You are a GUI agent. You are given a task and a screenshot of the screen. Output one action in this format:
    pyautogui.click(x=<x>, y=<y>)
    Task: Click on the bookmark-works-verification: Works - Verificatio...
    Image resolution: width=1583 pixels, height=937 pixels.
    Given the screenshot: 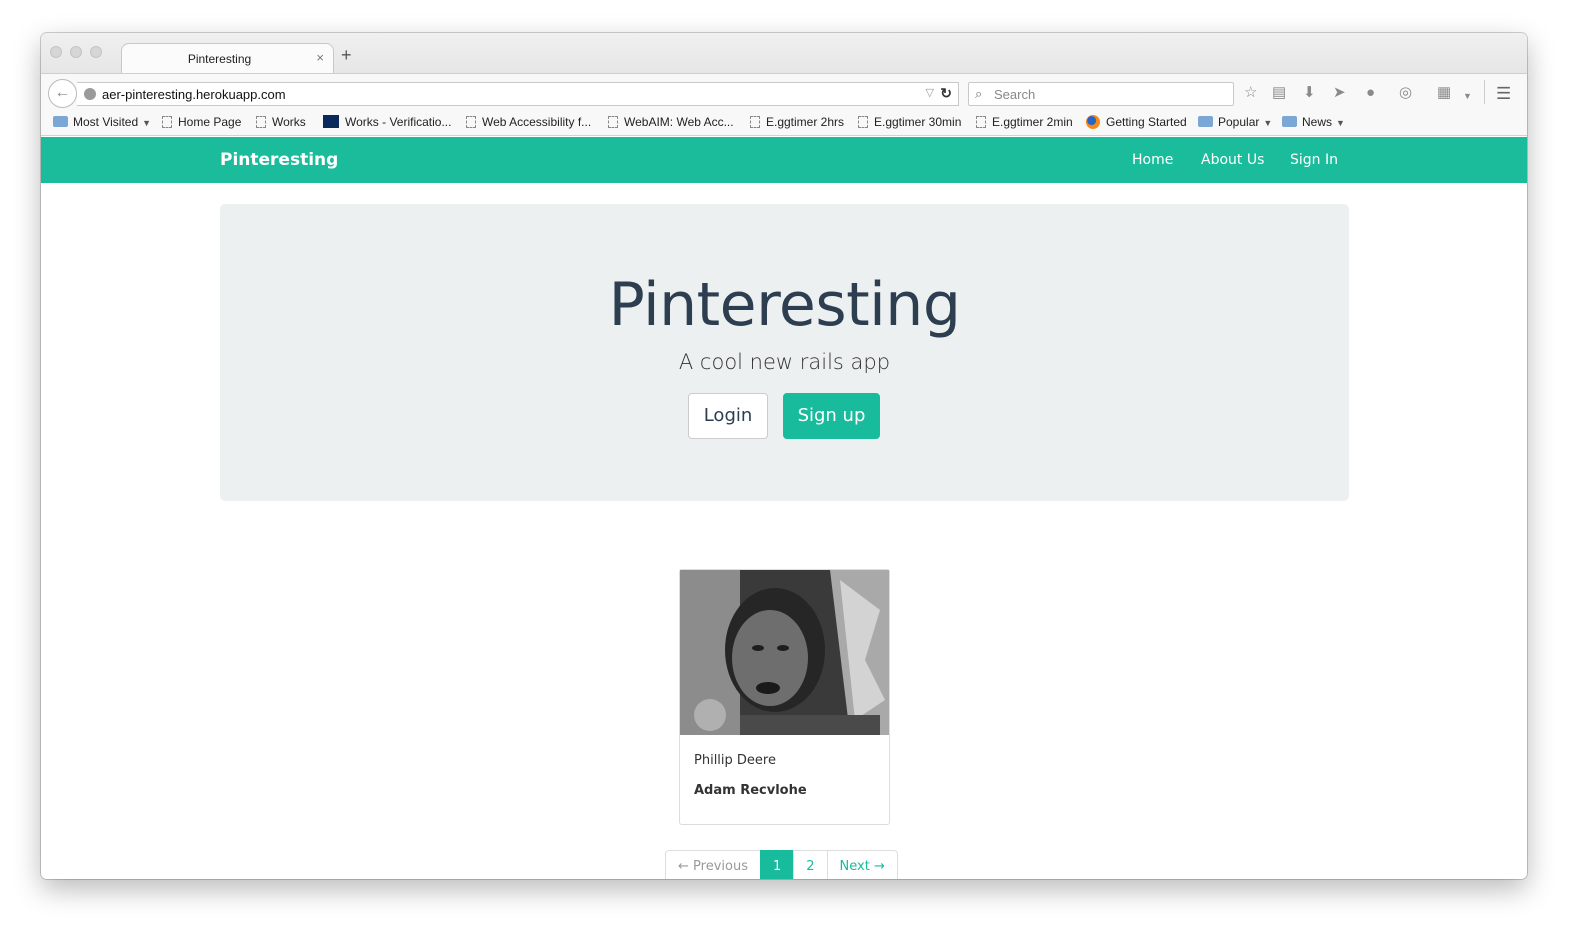 What is the action you would take?
    pyautogui.click(x=387, y=122)
    